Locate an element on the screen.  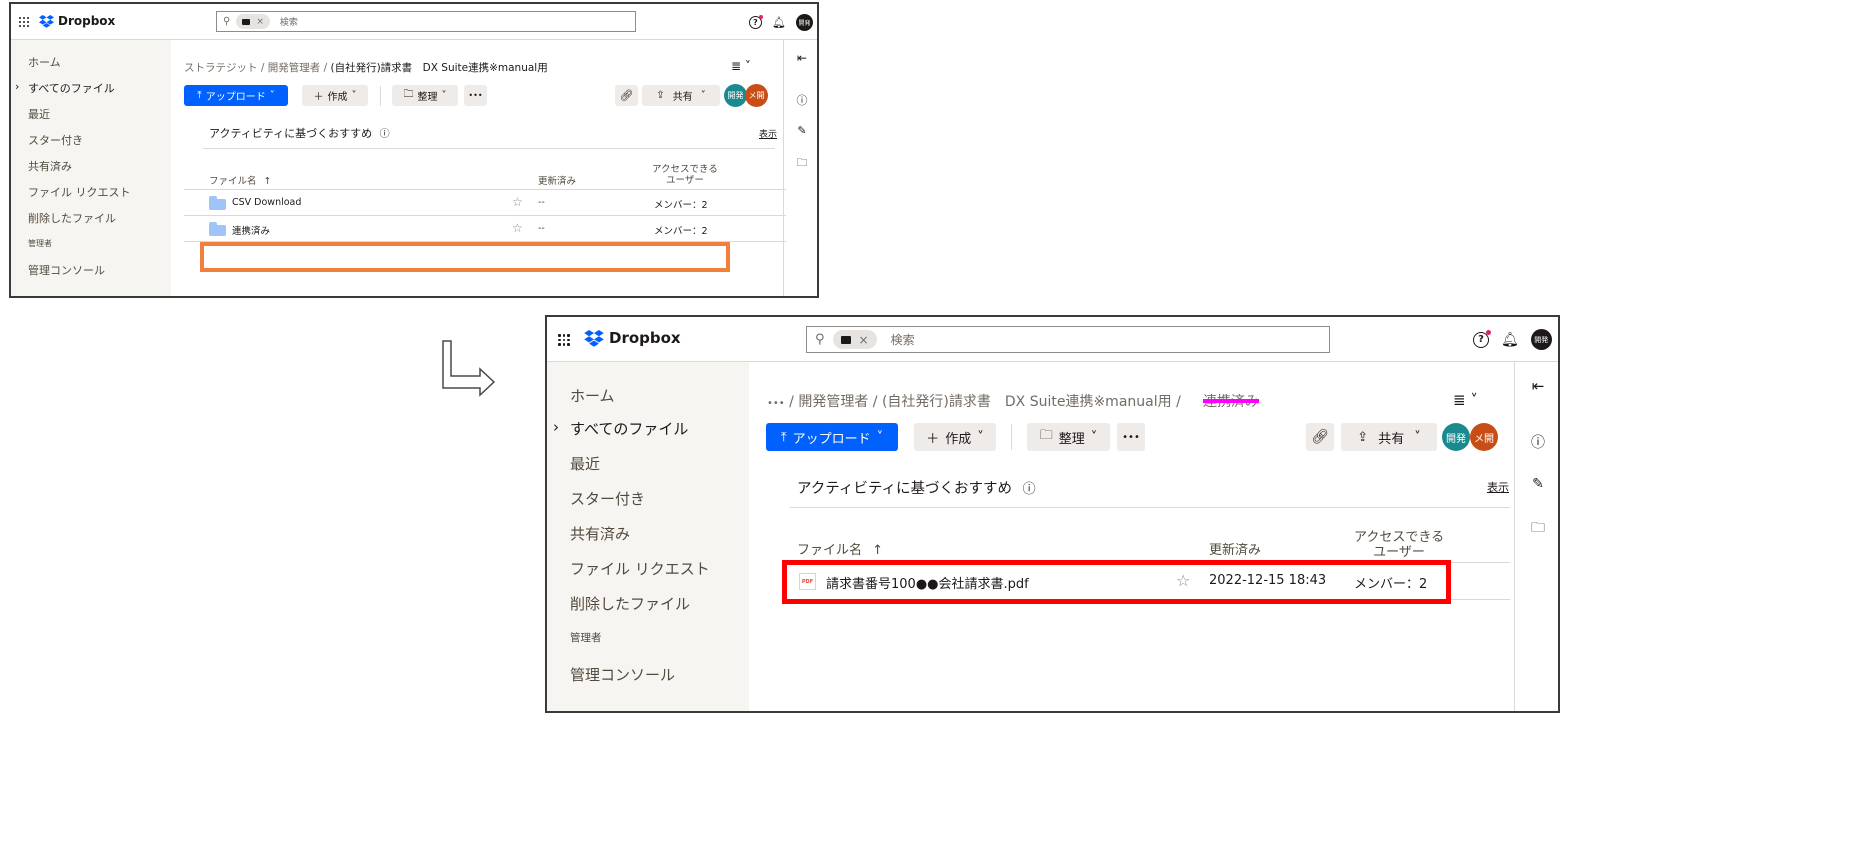
notification-dot is located at coordinates (1488, 332).